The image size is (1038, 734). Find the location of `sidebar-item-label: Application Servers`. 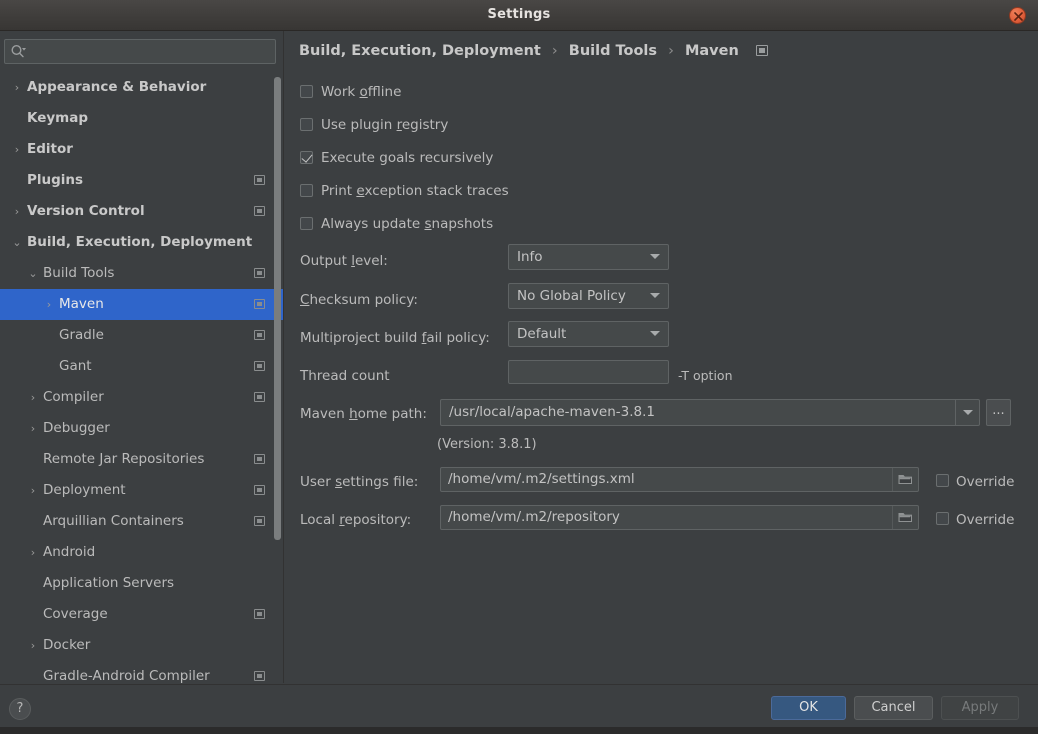

sidebar-item-label: Application Servers is located at coordinates (109, 583).